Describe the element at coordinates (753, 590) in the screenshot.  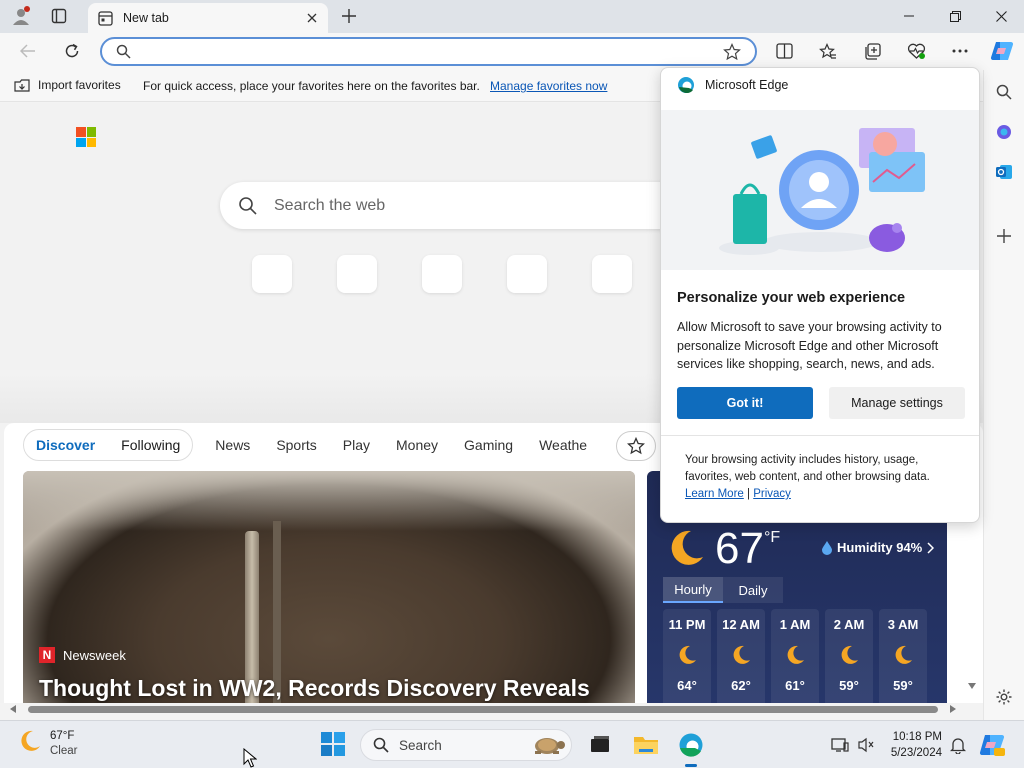
I see `tab-daily: Daily` at that location.